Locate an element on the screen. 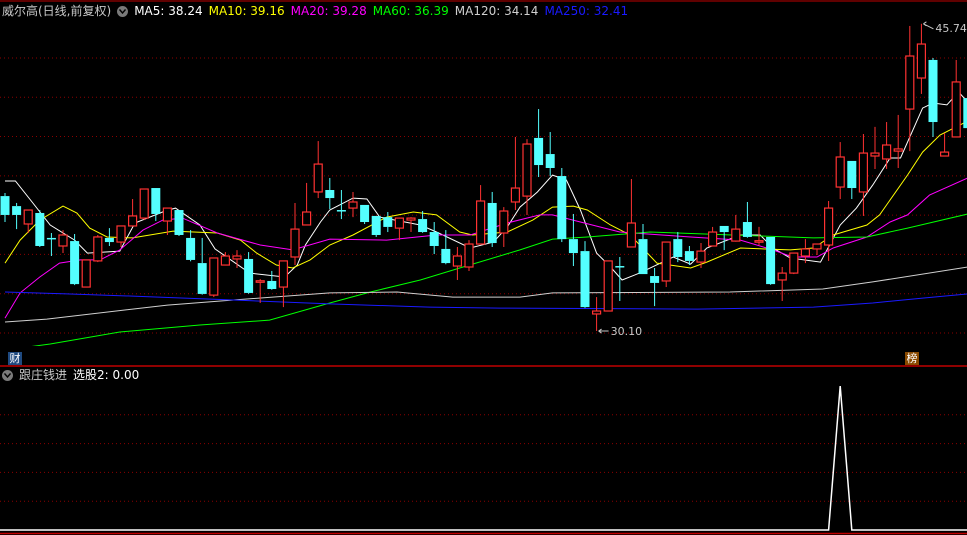 The width and height of the screenshot is (967, 535). high-arrow is located at coordinates (928, 25).